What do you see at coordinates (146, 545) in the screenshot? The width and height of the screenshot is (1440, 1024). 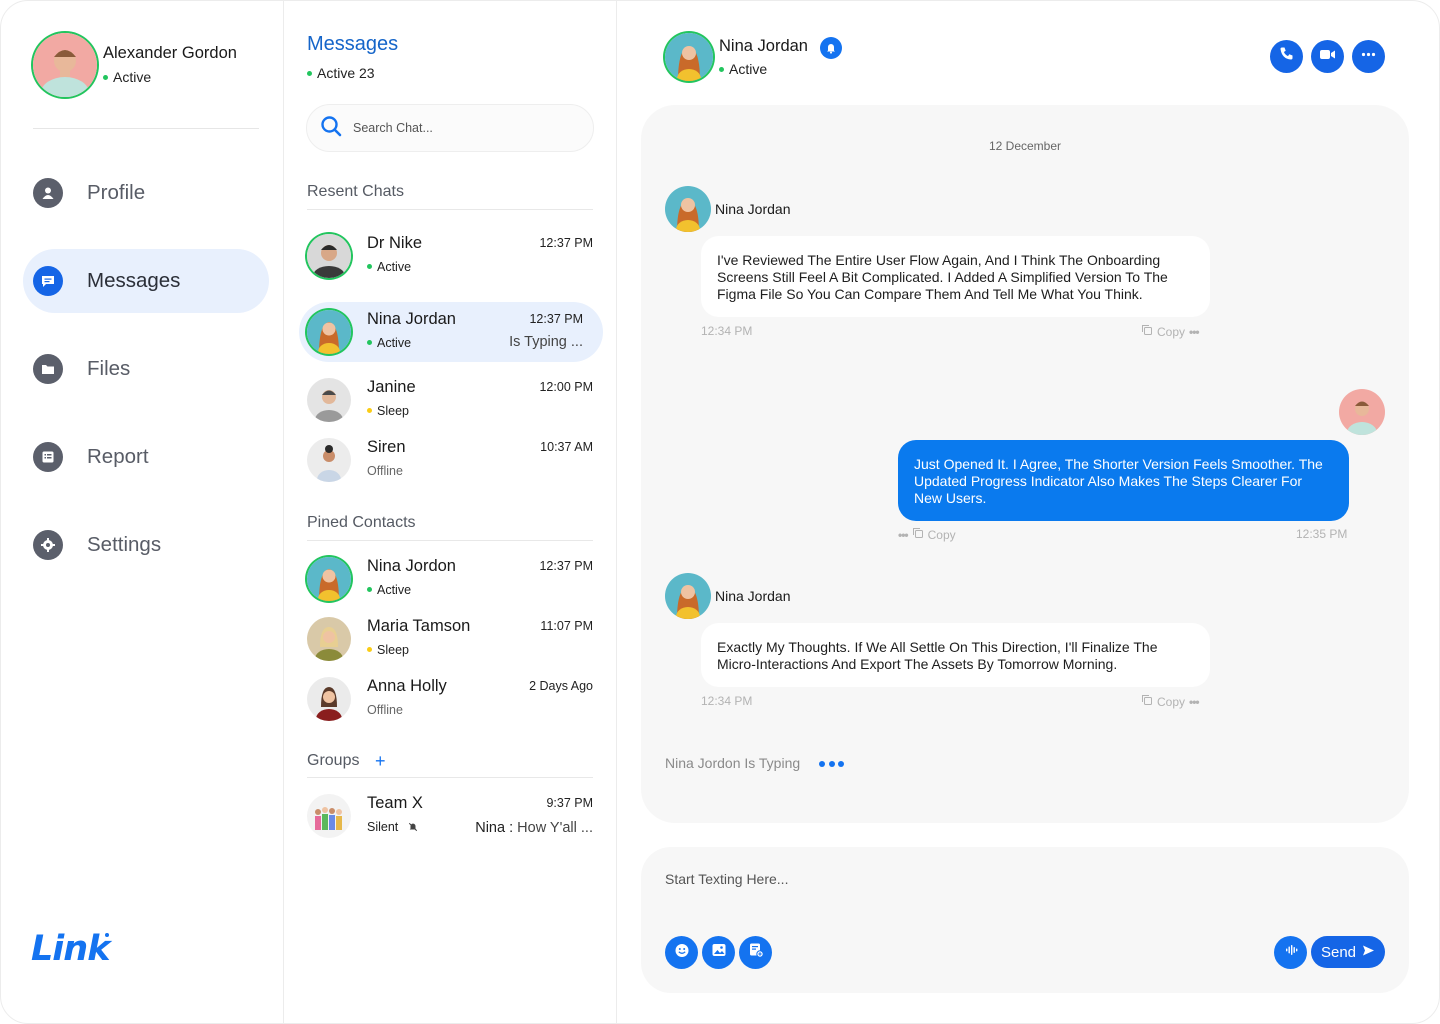 I see `nav-item-settings: Settings` at bounding box center [146, 545].